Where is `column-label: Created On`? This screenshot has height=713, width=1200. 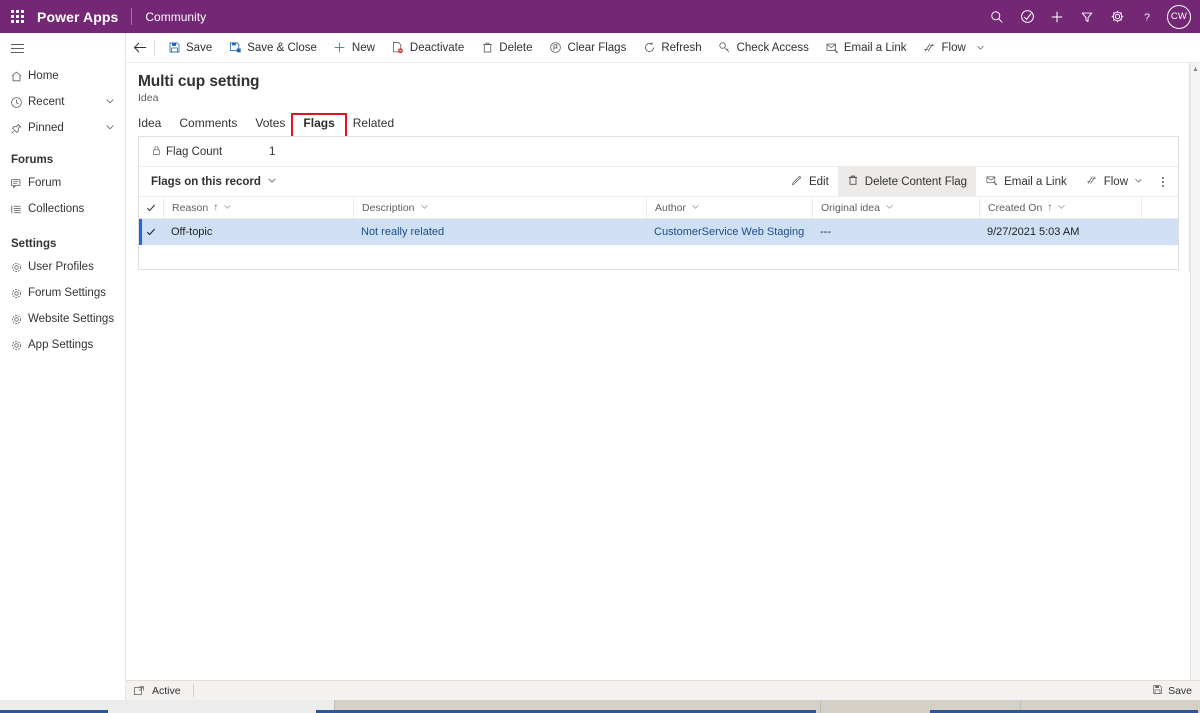 column-label: Created On is located at coordinates (1015, 207).